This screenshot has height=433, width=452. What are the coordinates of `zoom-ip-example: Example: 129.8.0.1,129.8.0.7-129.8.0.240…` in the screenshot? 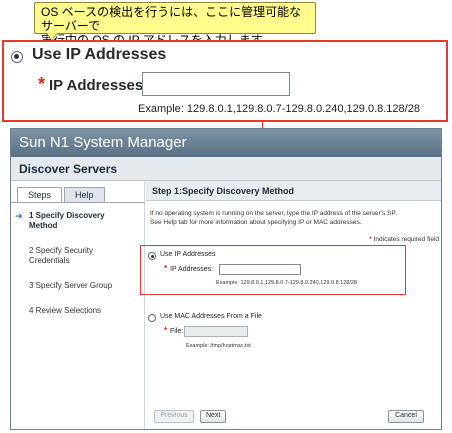 It's located at (279, 109).